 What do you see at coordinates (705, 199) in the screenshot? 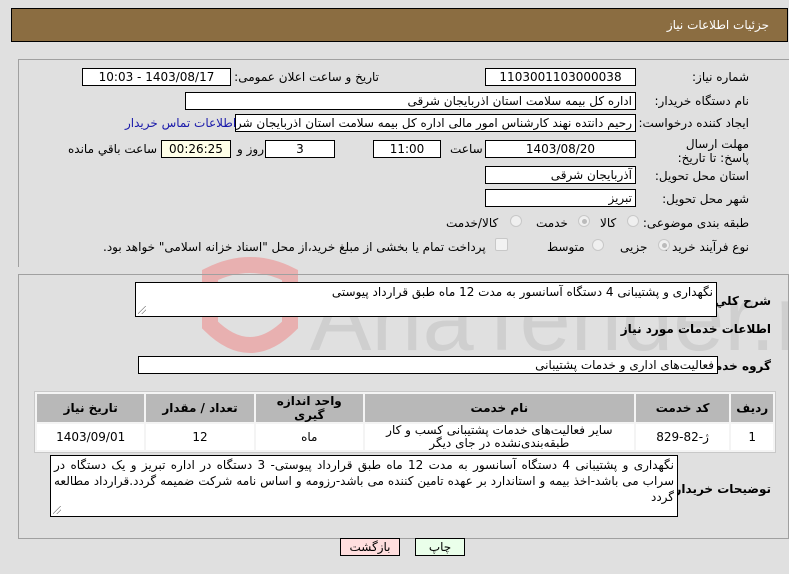
I see `city-label: شهر محل تحویل:` at bounding box center [705, 199].